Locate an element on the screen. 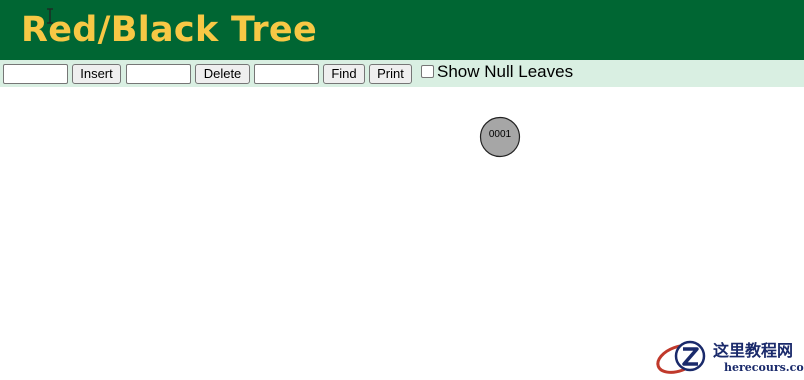 The height and width of the screenshot is (380, 804). toolbar: Insert Delete Find Print is located at coordinates (402, 73).